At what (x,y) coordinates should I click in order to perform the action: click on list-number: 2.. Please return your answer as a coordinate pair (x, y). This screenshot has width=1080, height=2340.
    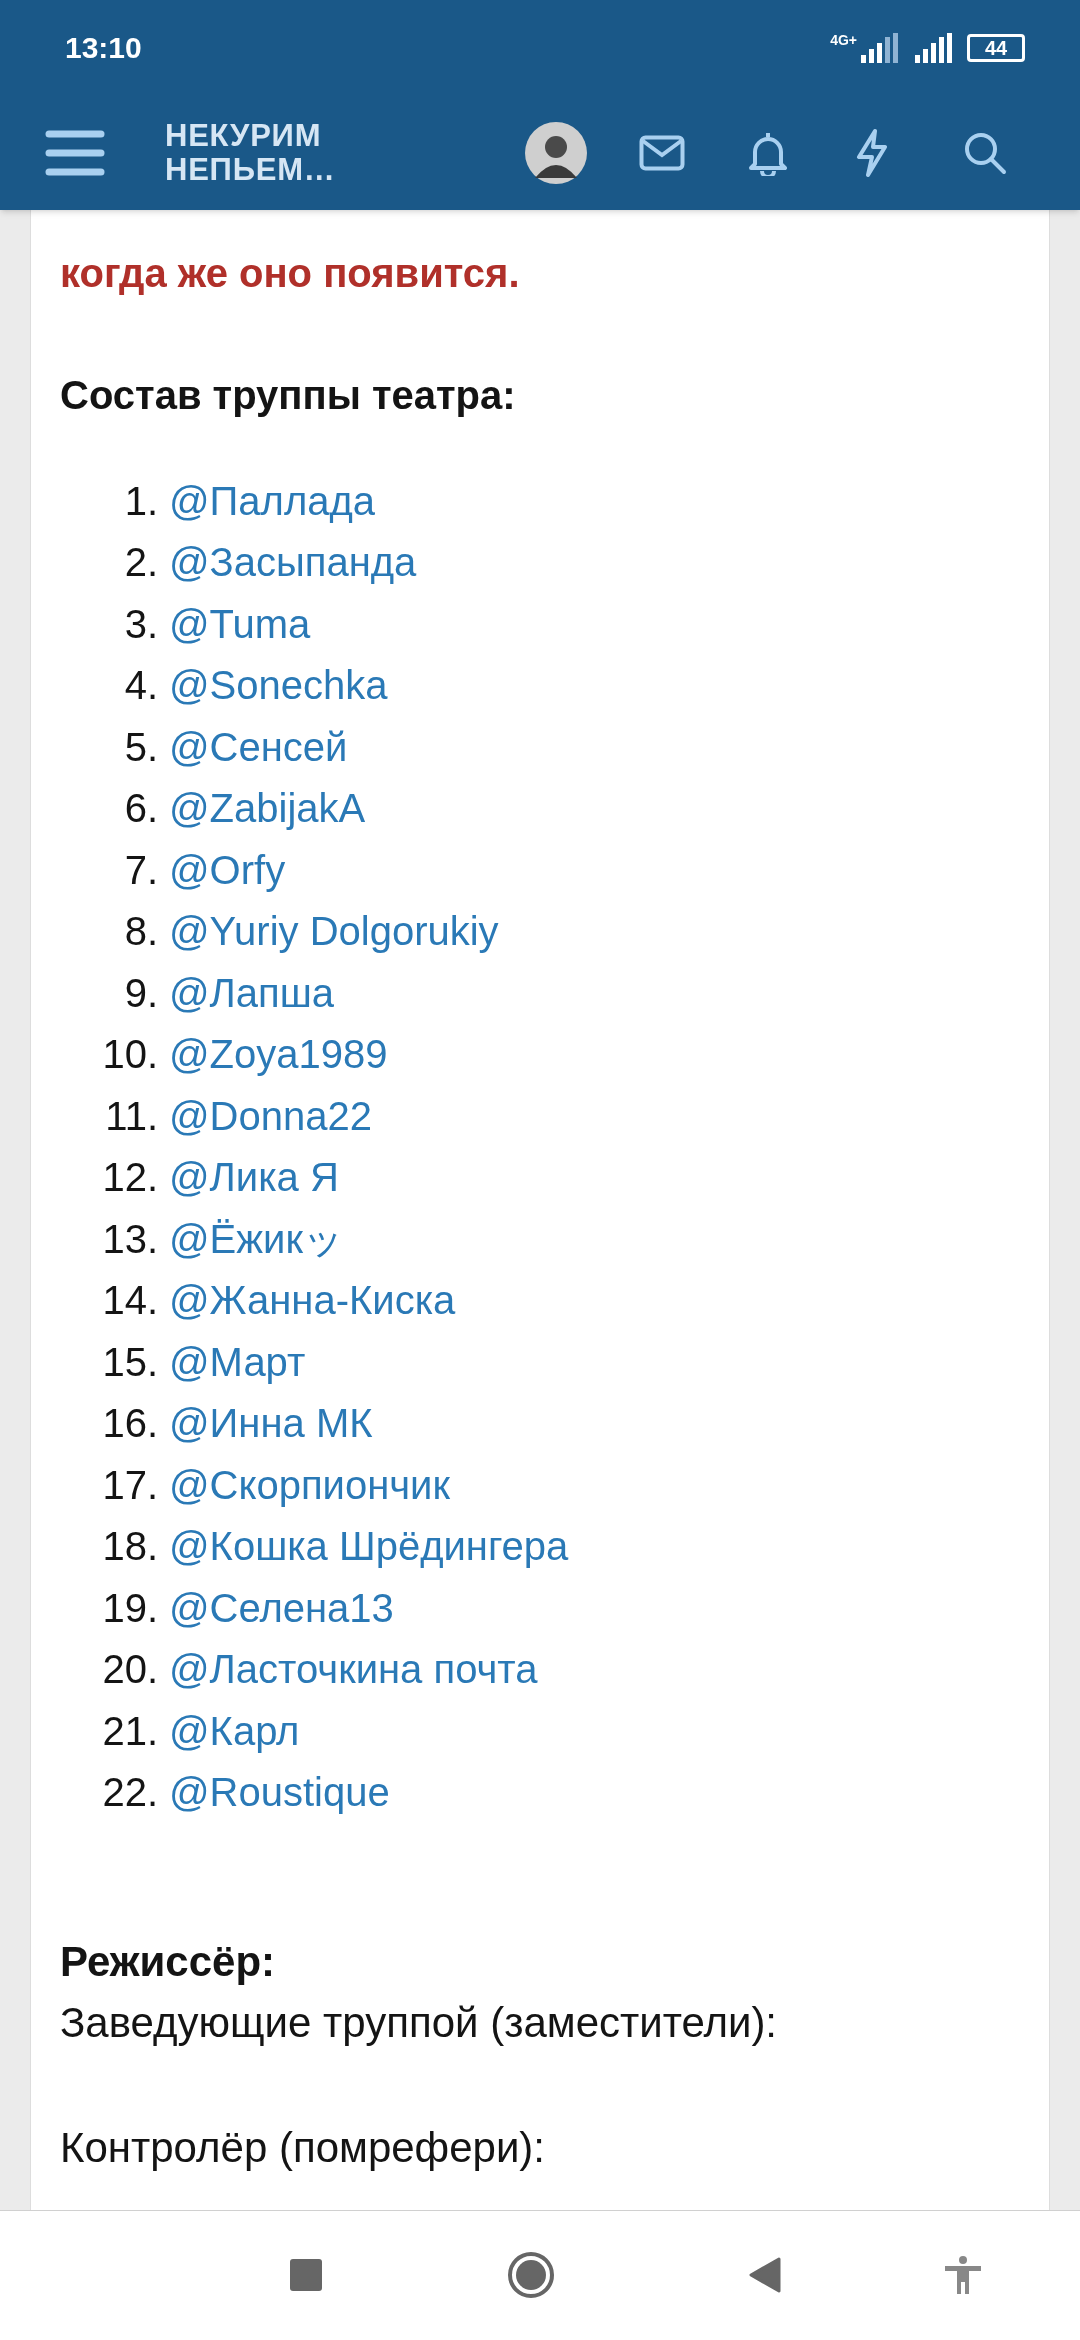
    Looking at the image, I should click on (140, 563).